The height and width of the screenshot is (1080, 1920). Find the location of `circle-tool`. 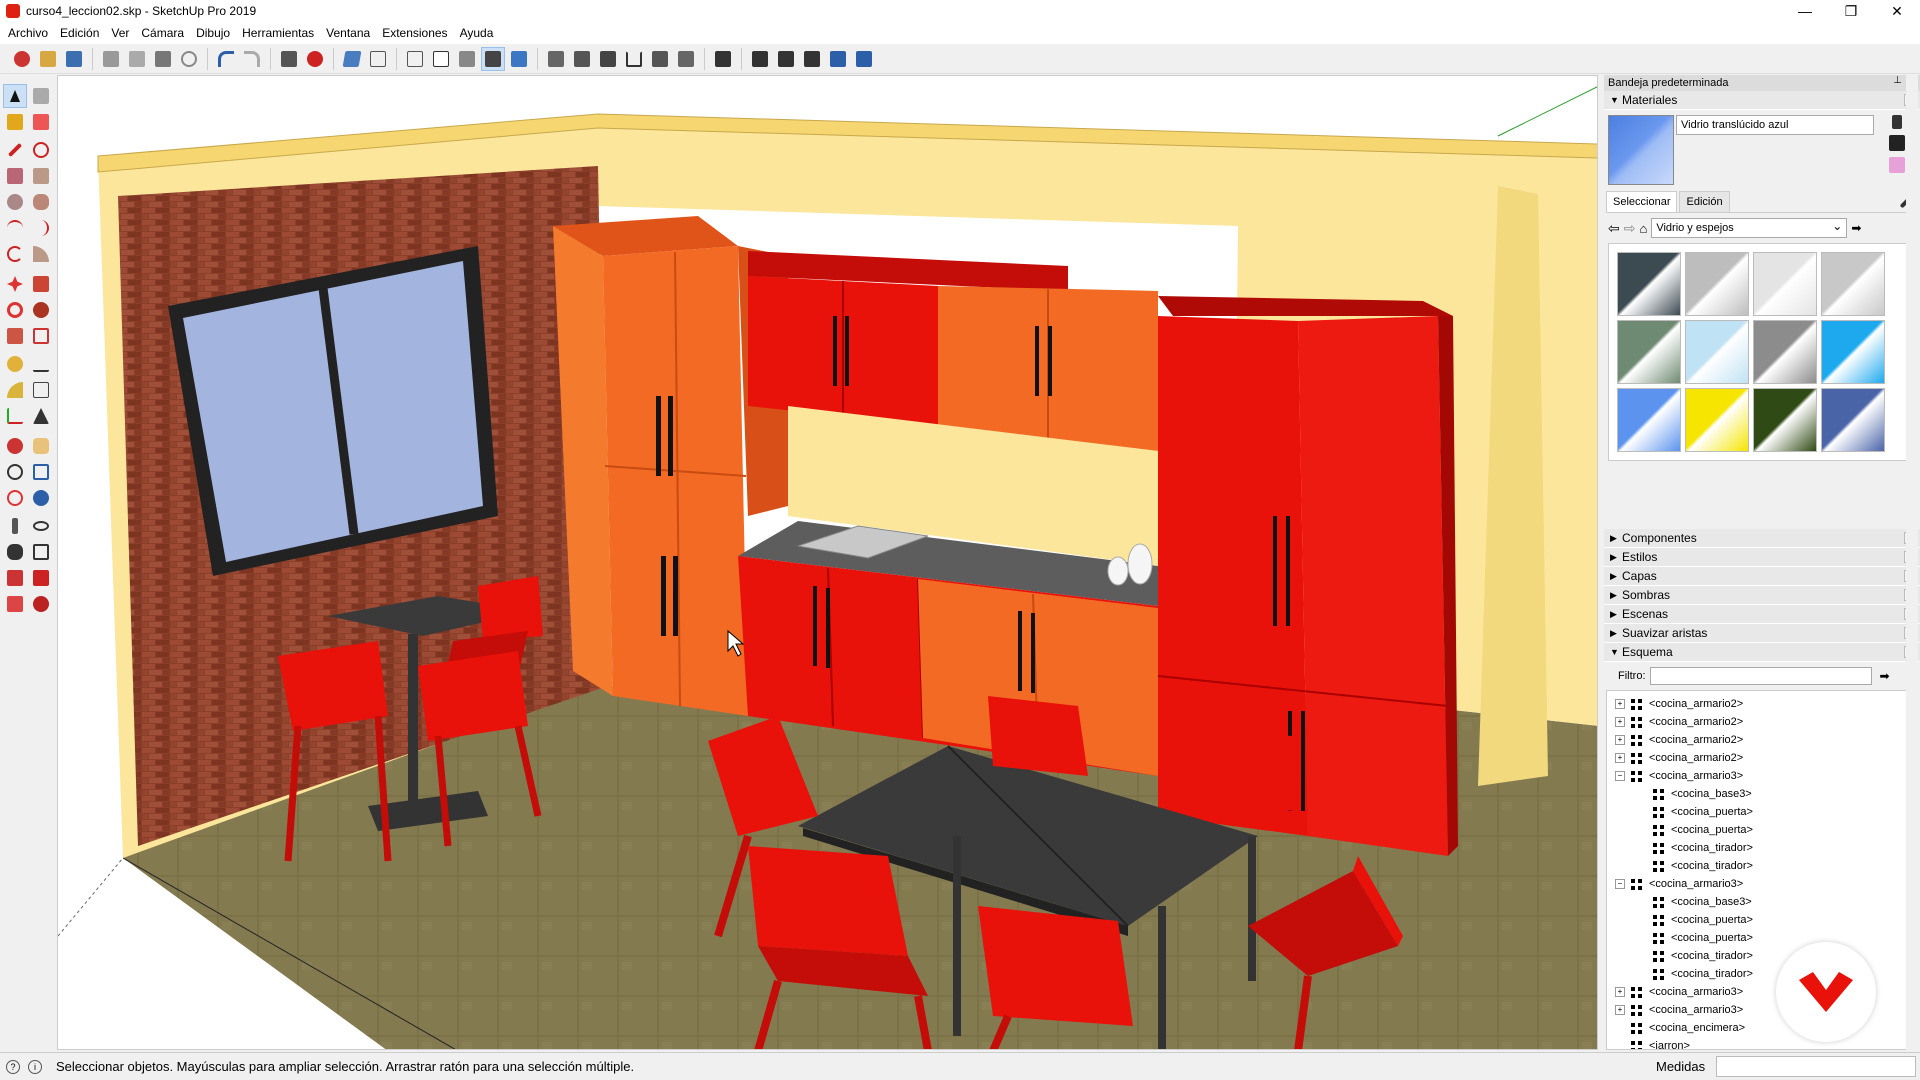

circle-tool is located at coordinates (15, 202).